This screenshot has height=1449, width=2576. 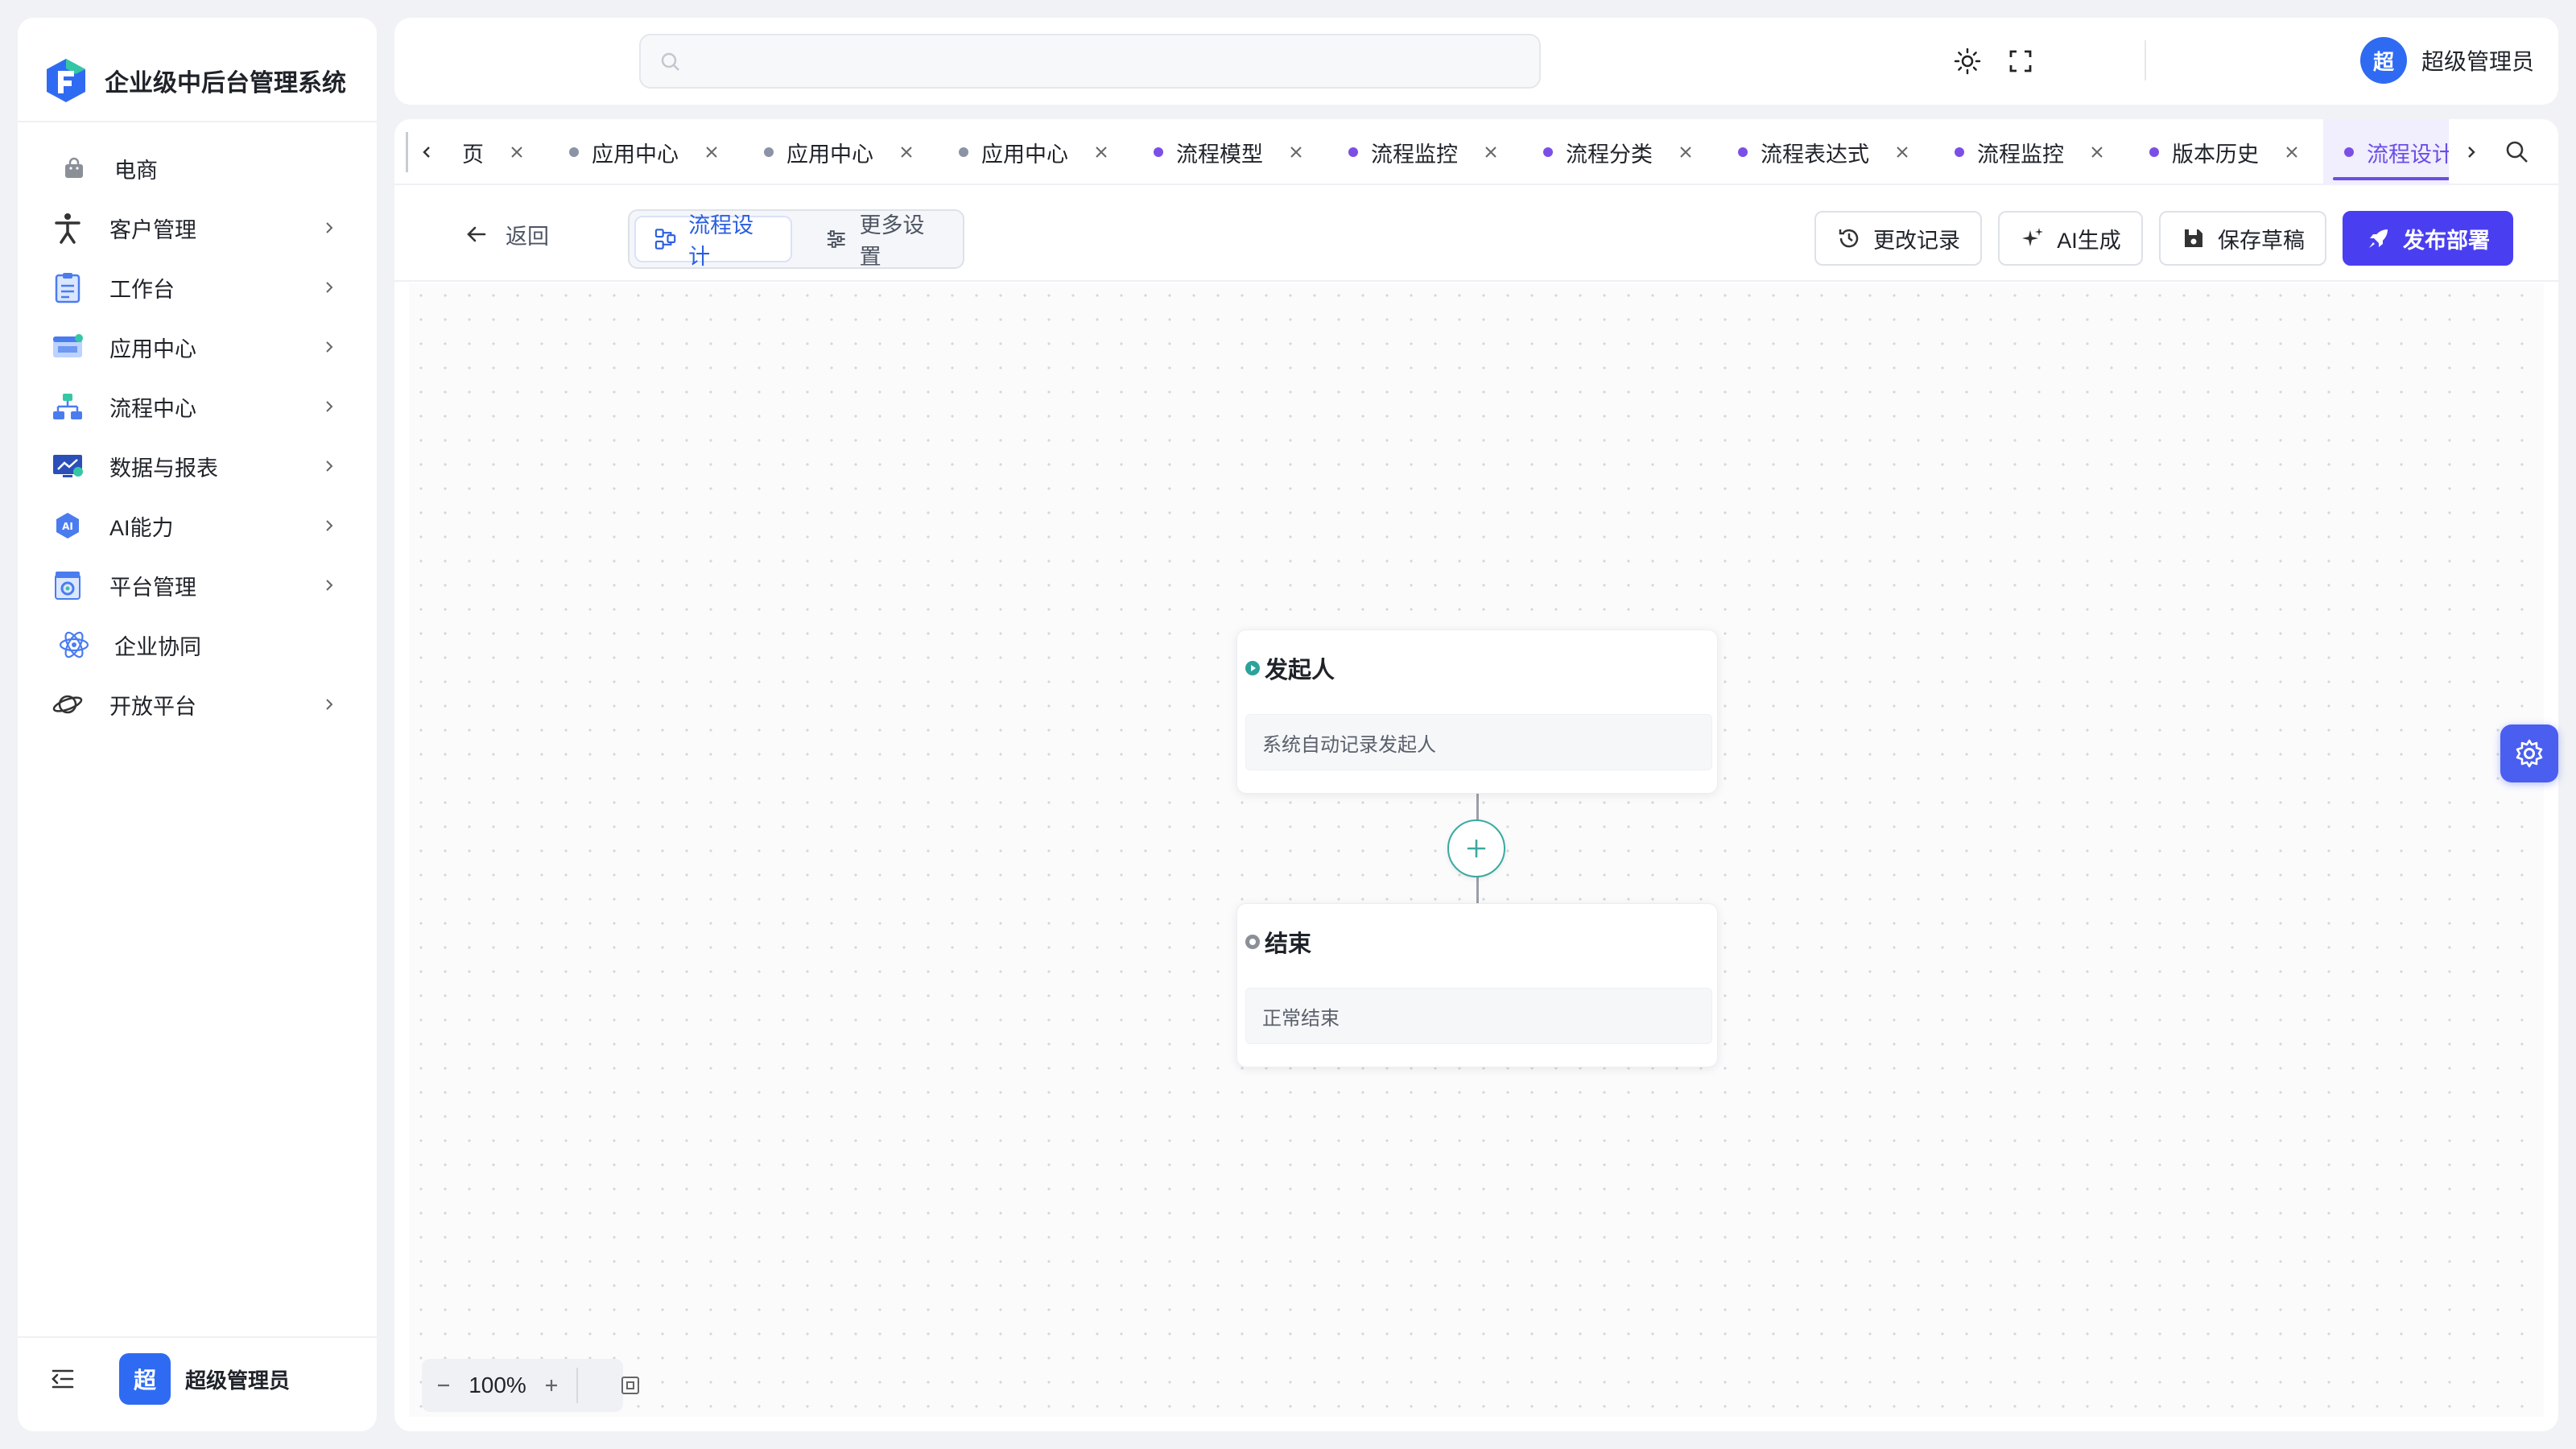 What do you see at coordinates (1301, 1018) in the screenshot?
I see `node-description: 正常结束` at bounding box center [1301, 1018].